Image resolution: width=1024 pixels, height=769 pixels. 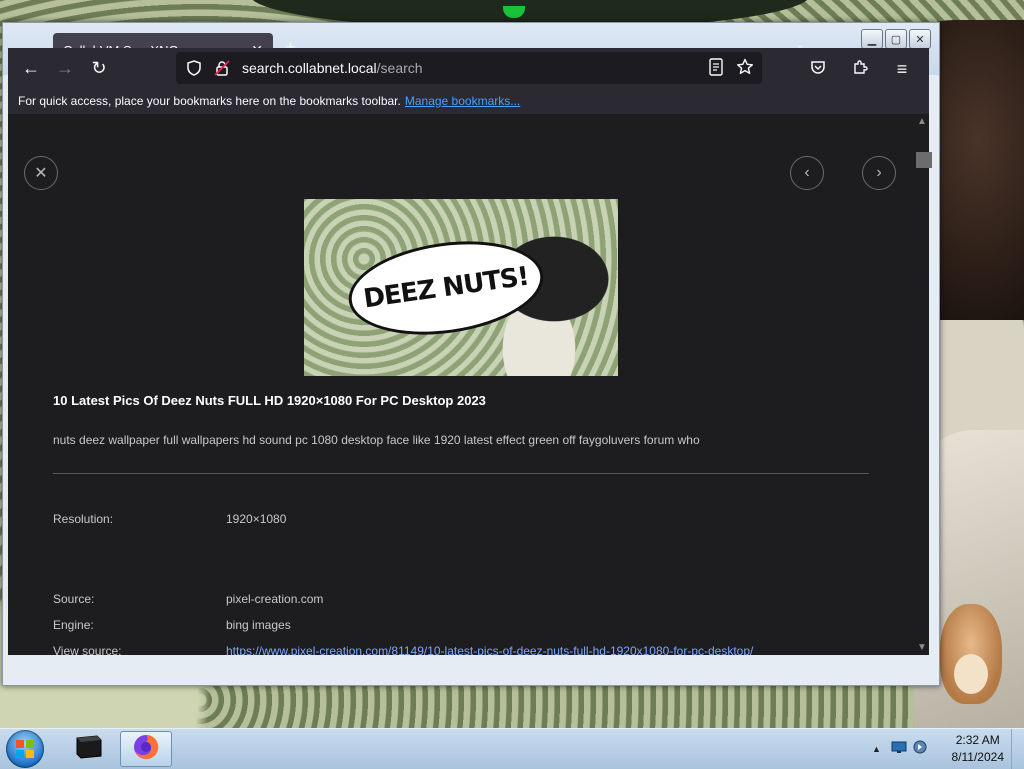 I want to click on next-image-button: ›, so click(x=879, y=173).